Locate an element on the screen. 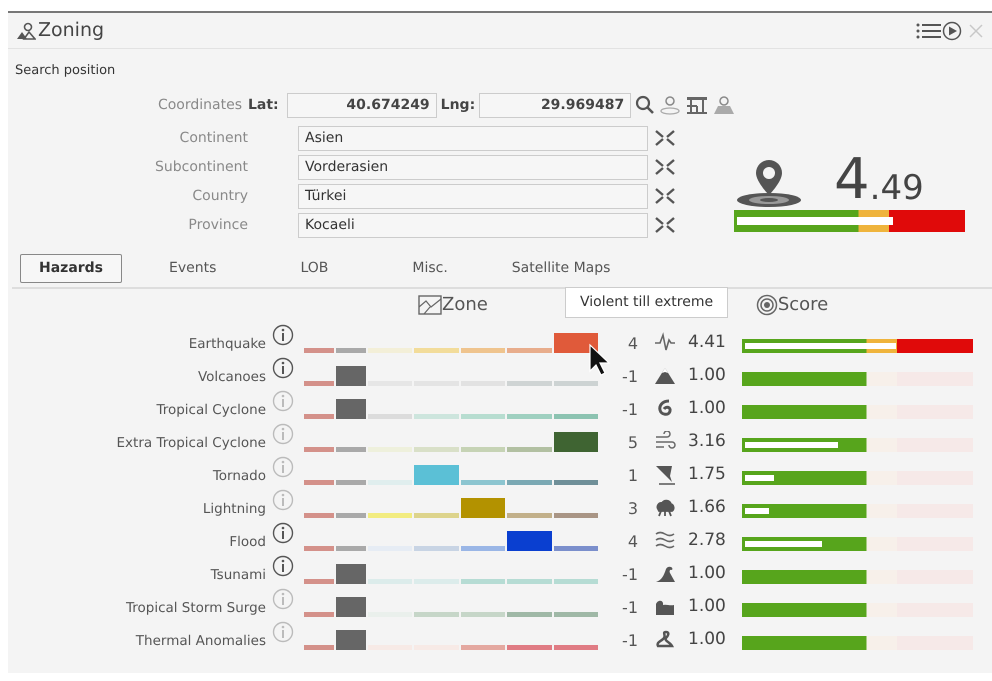 The image size is (992, 681). location-field: Vorderasien is located at coordinates (473, 167).